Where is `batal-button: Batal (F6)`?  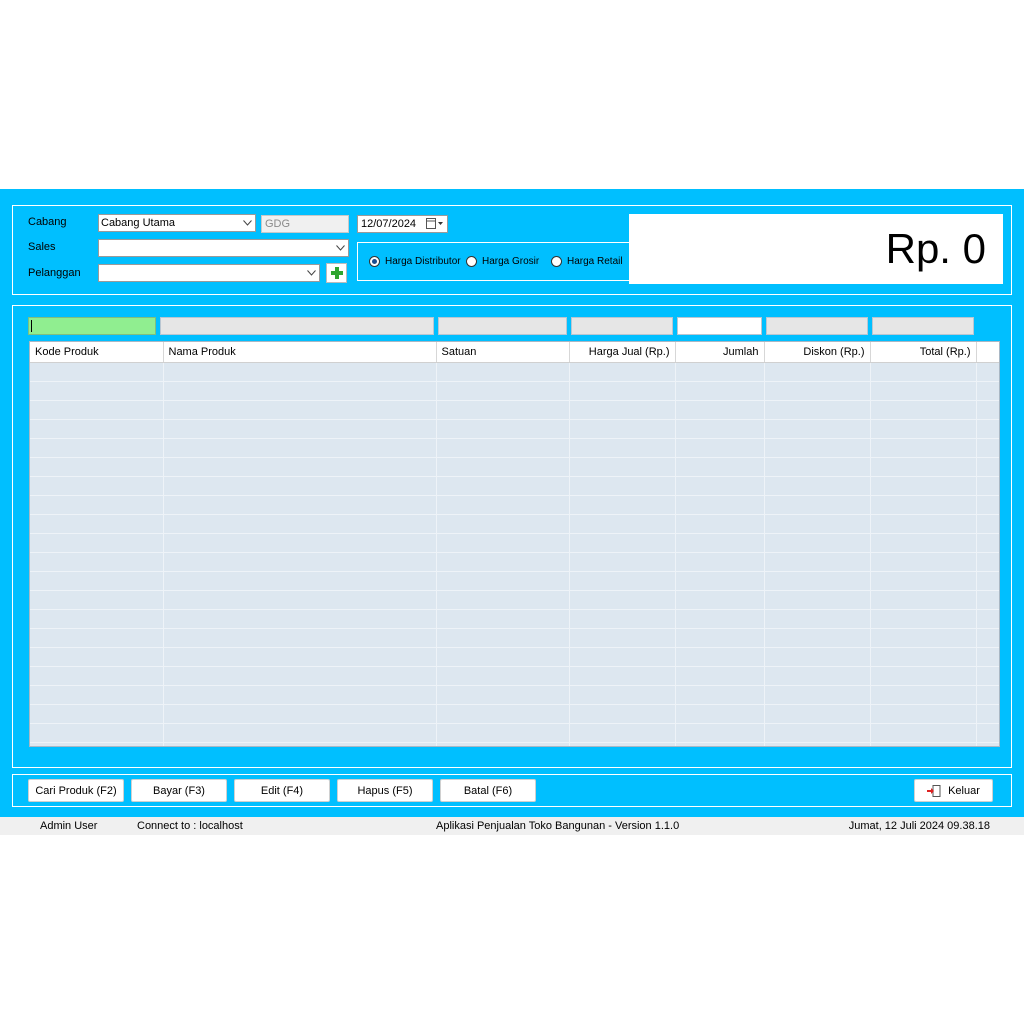 batal-button: Batal (F6) is located at coordinates (488, 790).